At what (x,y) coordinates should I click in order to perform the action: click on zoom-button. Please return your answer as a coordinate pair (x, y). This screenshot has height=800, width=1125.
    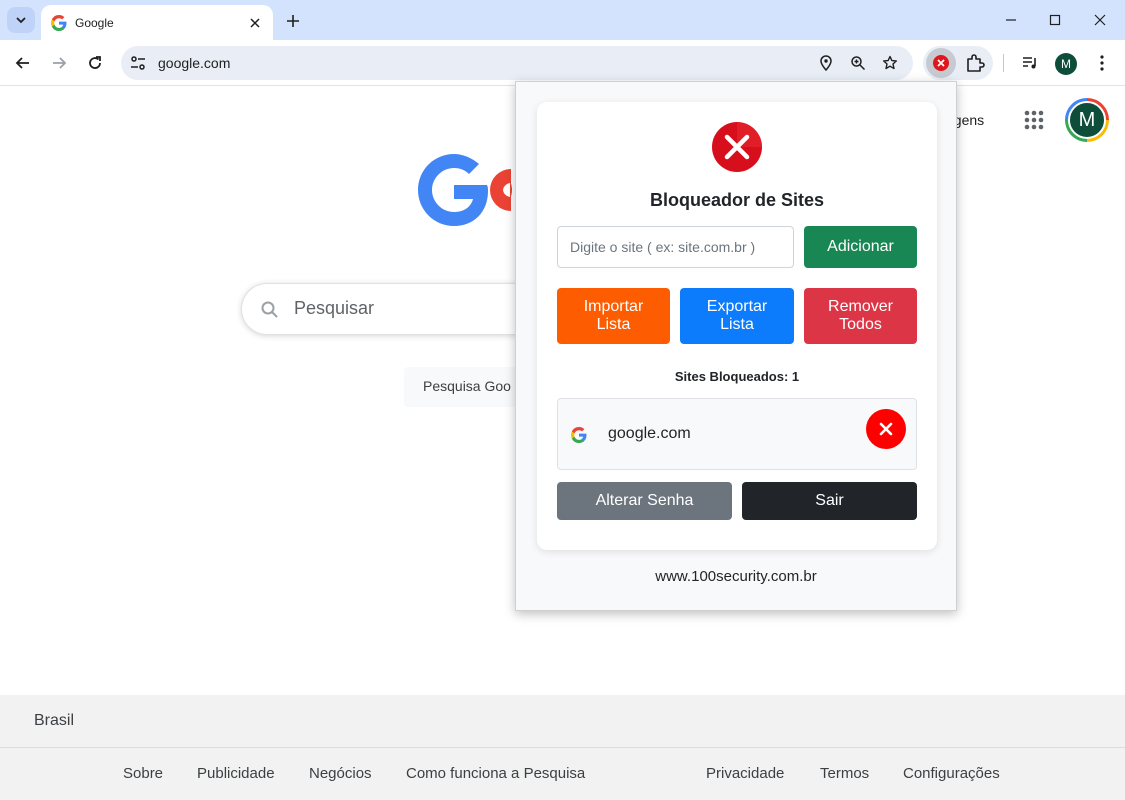
    Looking at the image, I should click on (858, 63).